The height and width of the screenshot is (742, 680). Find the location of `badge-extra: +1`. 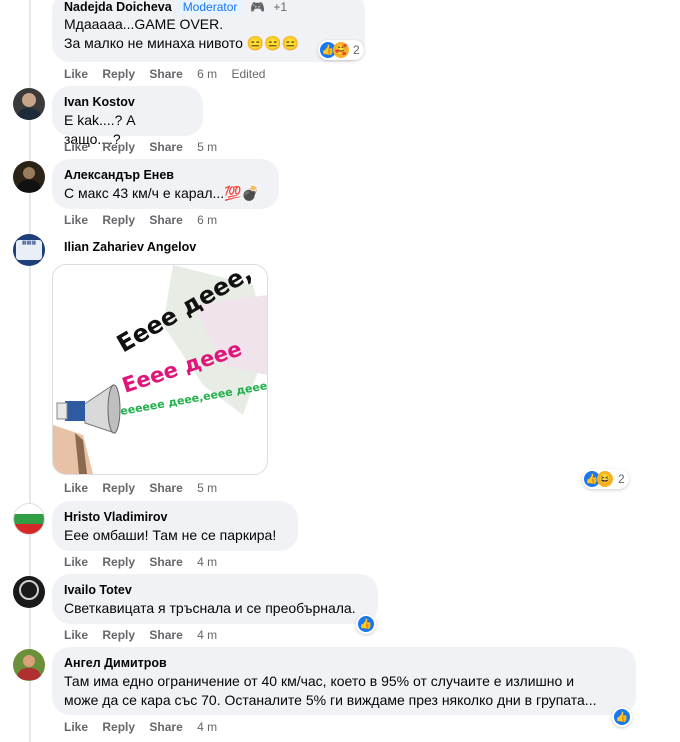

badge-extra: +1 is located at coordinates (280, 7).